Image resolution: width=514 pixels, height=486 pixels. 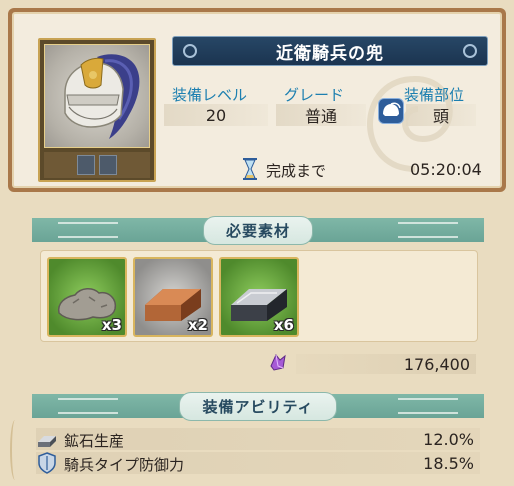 What do you see at coordinates (250, 169) in the screenshot?
I see `hourglass-icon` at bounding box center [250, 169].